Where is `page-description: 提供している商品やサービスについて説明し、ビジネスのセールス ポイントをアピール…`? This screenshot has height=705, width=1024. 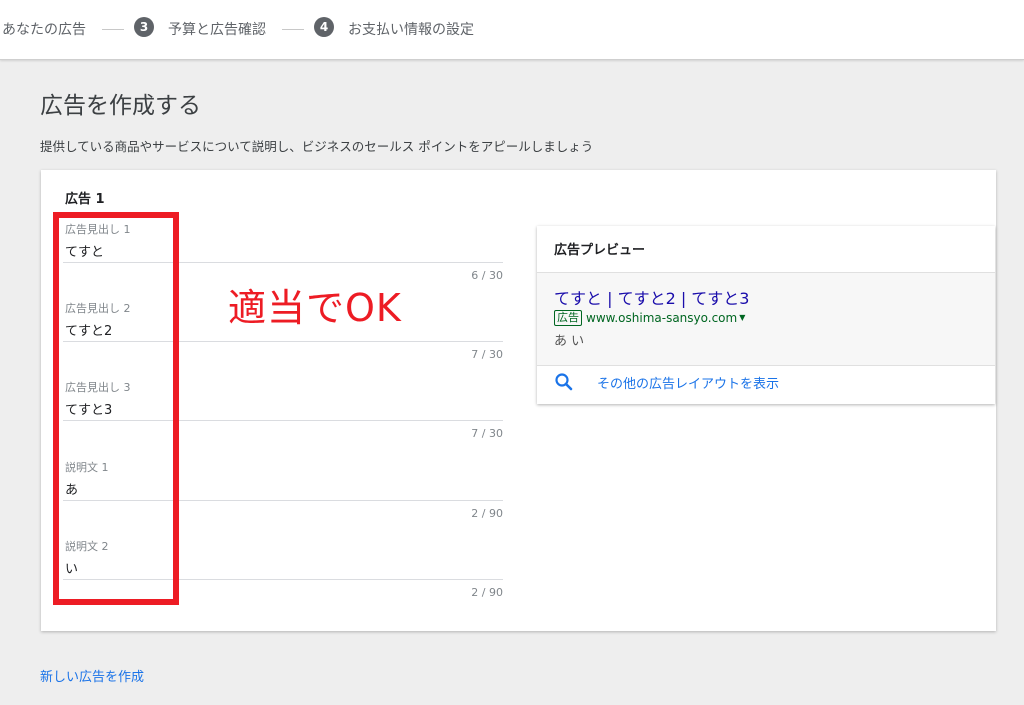 page-description: 提供している商品やサービスについて説明し、ビジネスのセールス ポイントをアピール… is located at coordinates (317, 146).